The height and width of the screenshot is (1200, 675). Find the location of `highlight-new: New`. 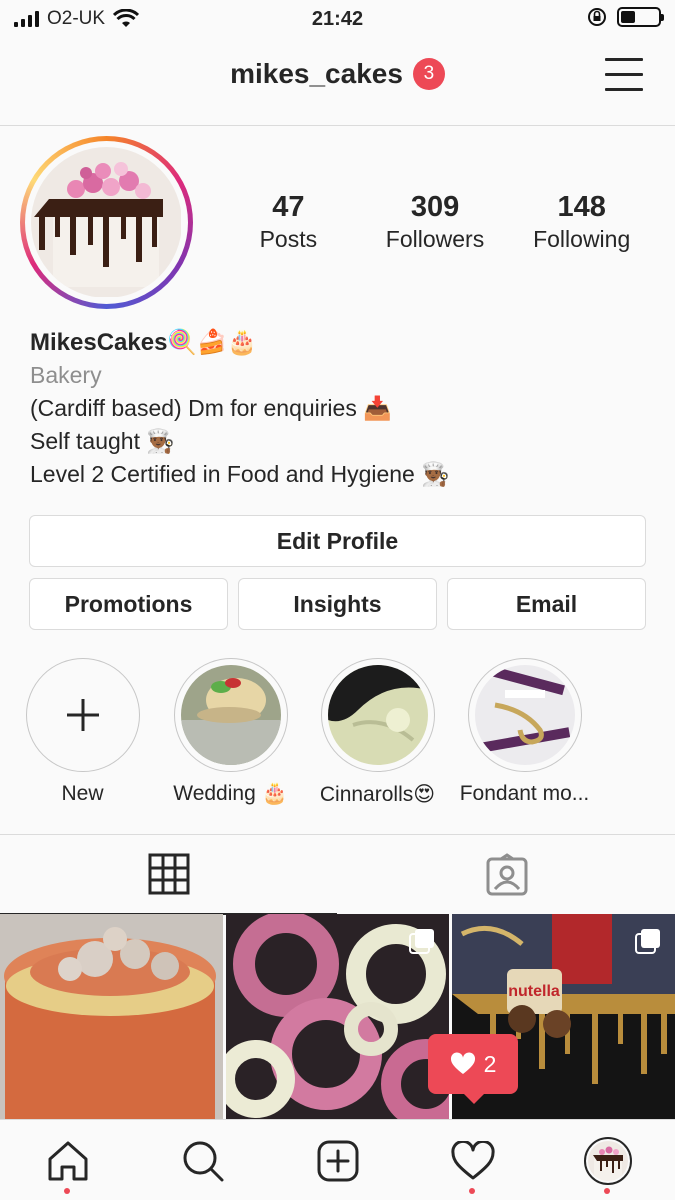

highlight-new: New is located at coordinates (82, 732).